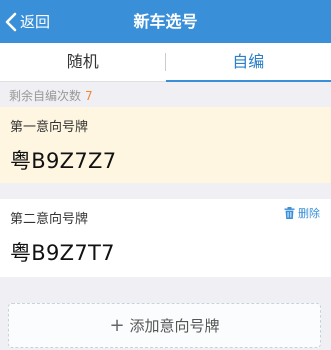  What do you see at coordinates (11, 22) in the screenshot?
I see `chevron-left-icon` at bounding box center [11, 22].